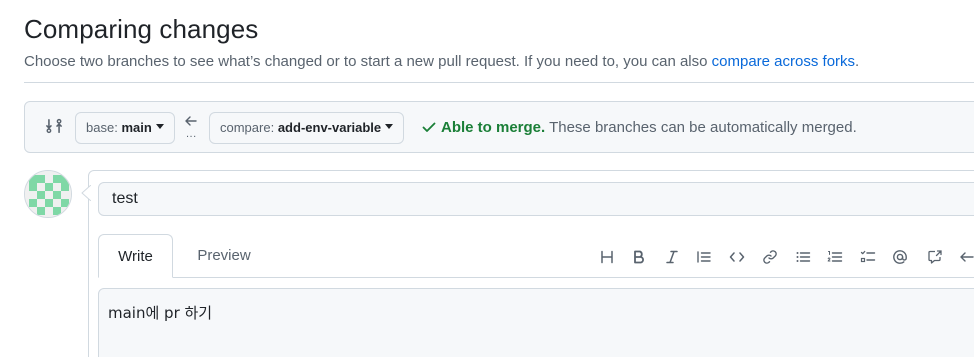 This screenshot has width=974, height=357. Describe the element at coordinates (102, 127) in the screenshot. I see `base-label: base:` at that location.